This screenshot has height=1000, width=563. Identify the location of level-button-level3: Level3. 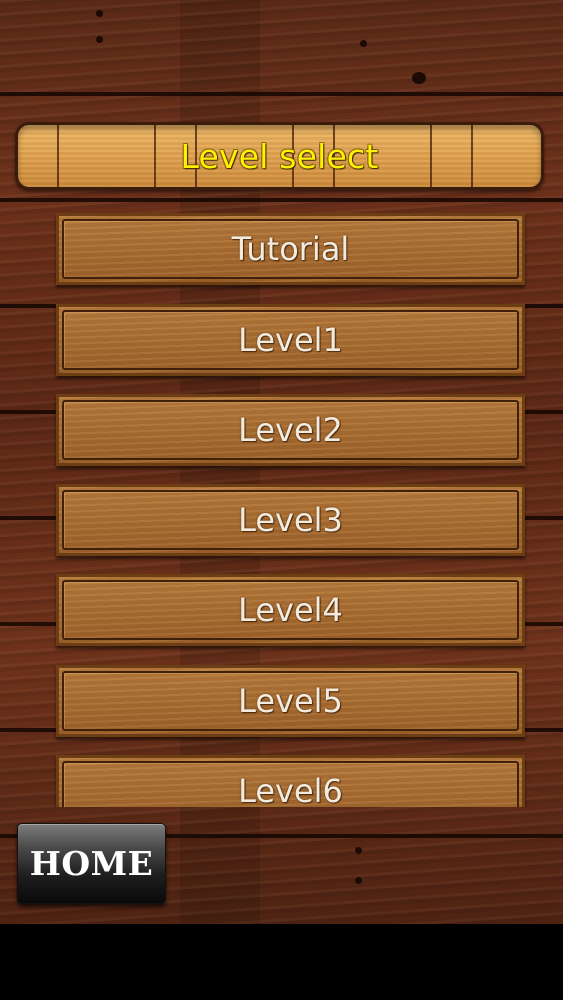
(290, 520).